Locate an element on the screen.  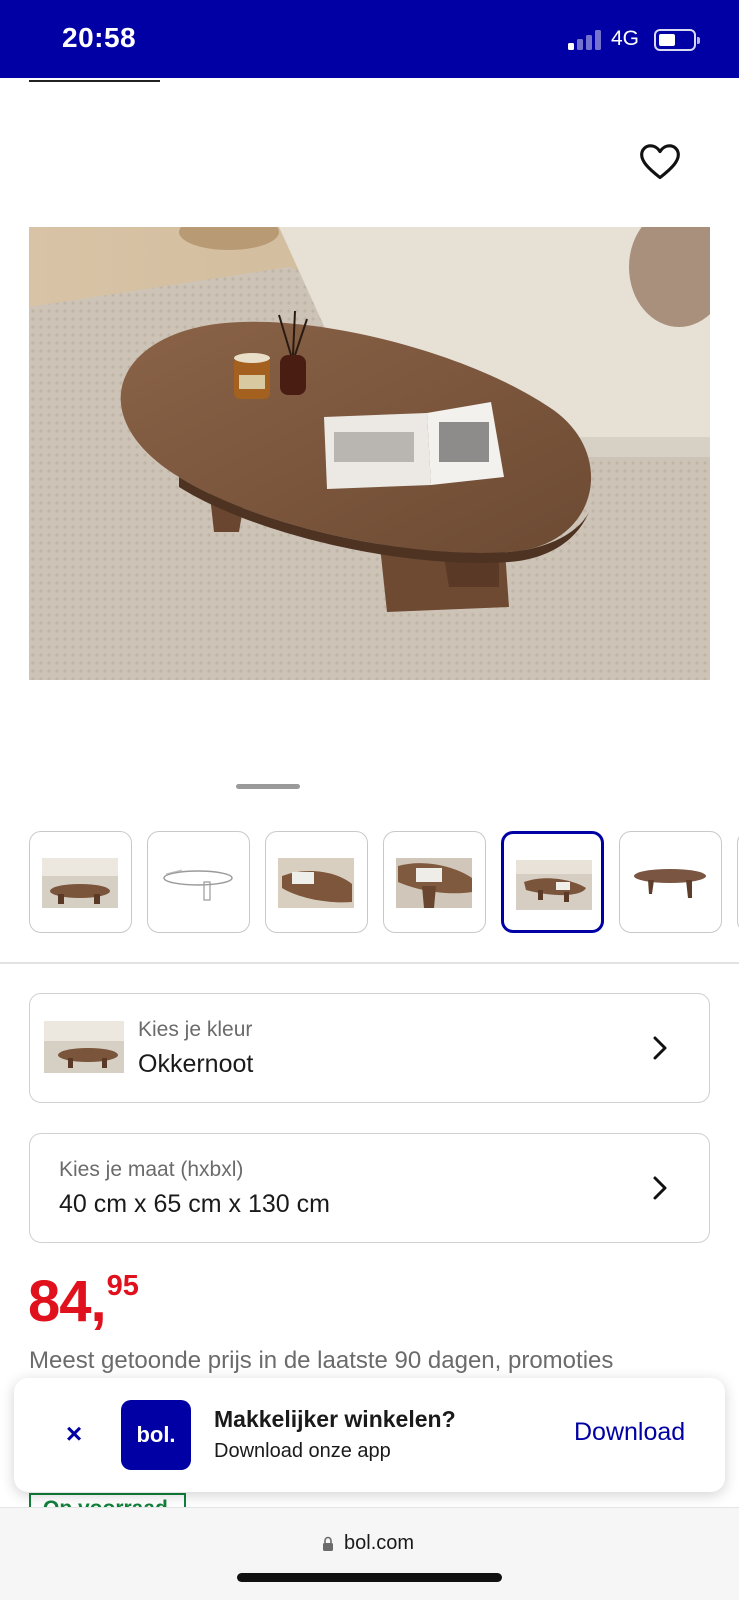
product-price: 84,95 is located at coordinates (83, 1301).